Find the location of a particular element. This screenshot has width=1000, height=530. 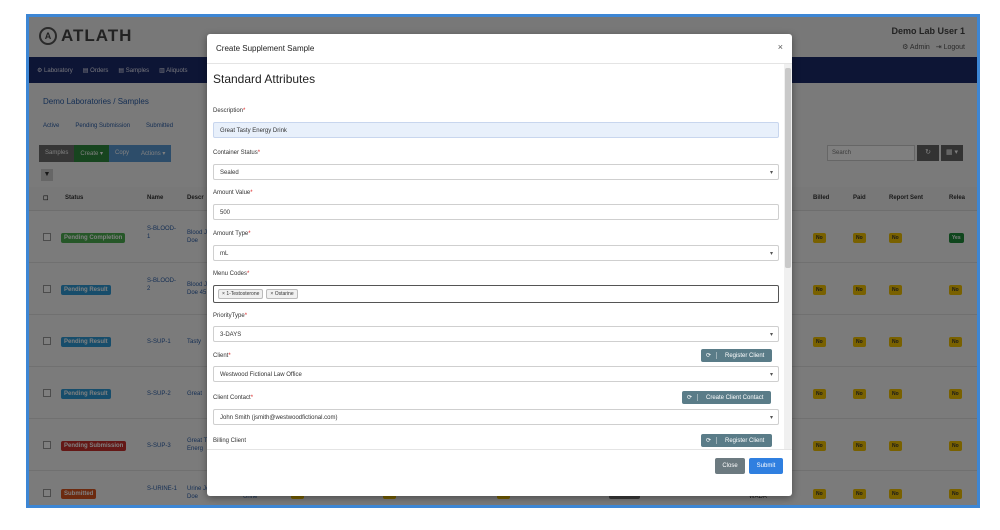

tag-label: Ostarine is located at coordinates (284, 294).